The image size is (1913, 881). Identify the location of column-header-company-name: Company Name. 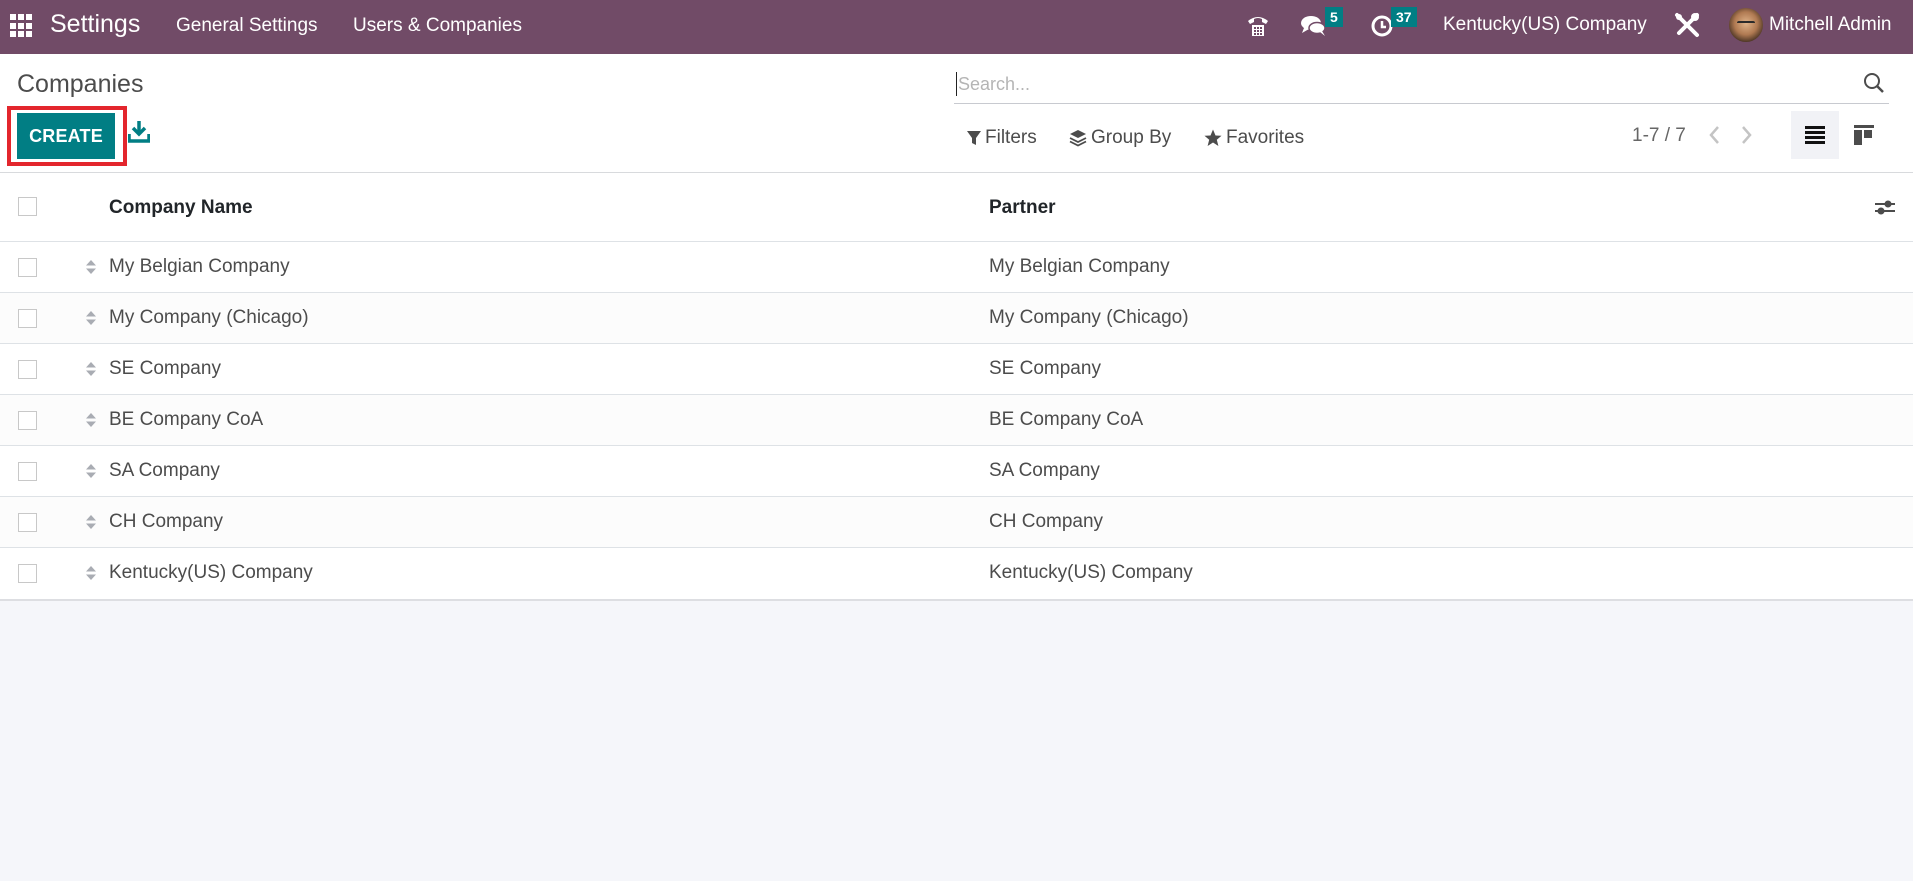
(181, 208).